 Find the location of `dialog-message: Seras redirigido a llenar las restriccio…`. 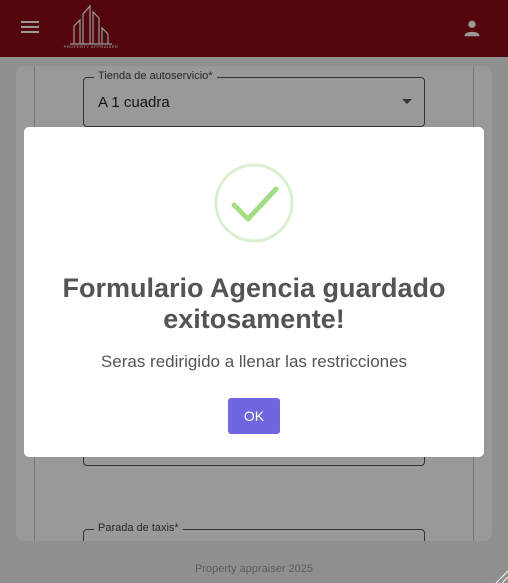

dialog-message: Seras redirigido a llenar las restriccio… is located at coordinates (254, 361).